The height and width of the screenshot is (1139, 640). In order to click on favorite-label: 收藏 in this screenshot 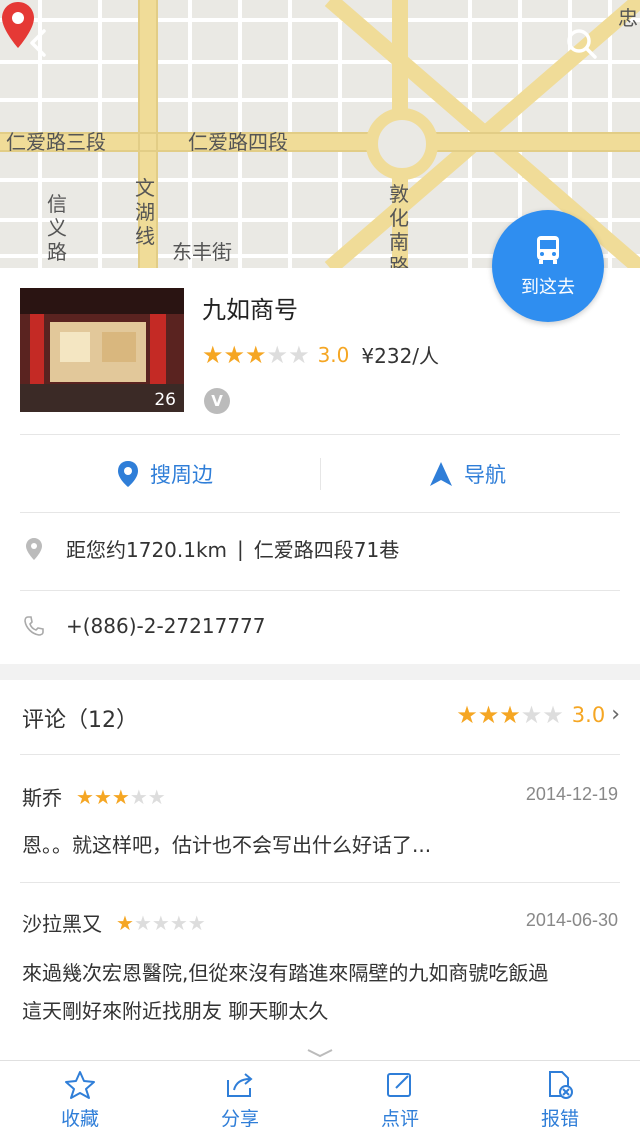, I will do `click(79, 1118)`.